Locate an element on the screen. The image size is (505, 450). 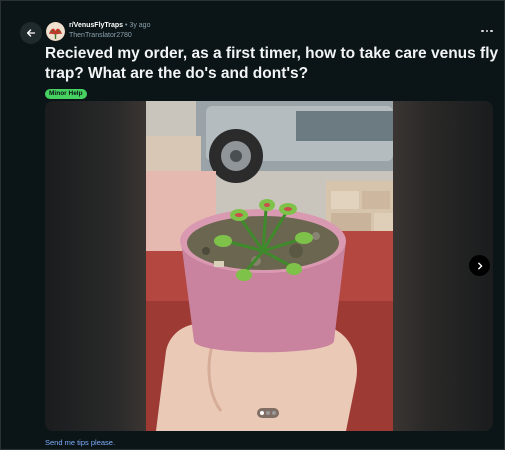
subreddit-avatar is located at coordinates (55, 31).